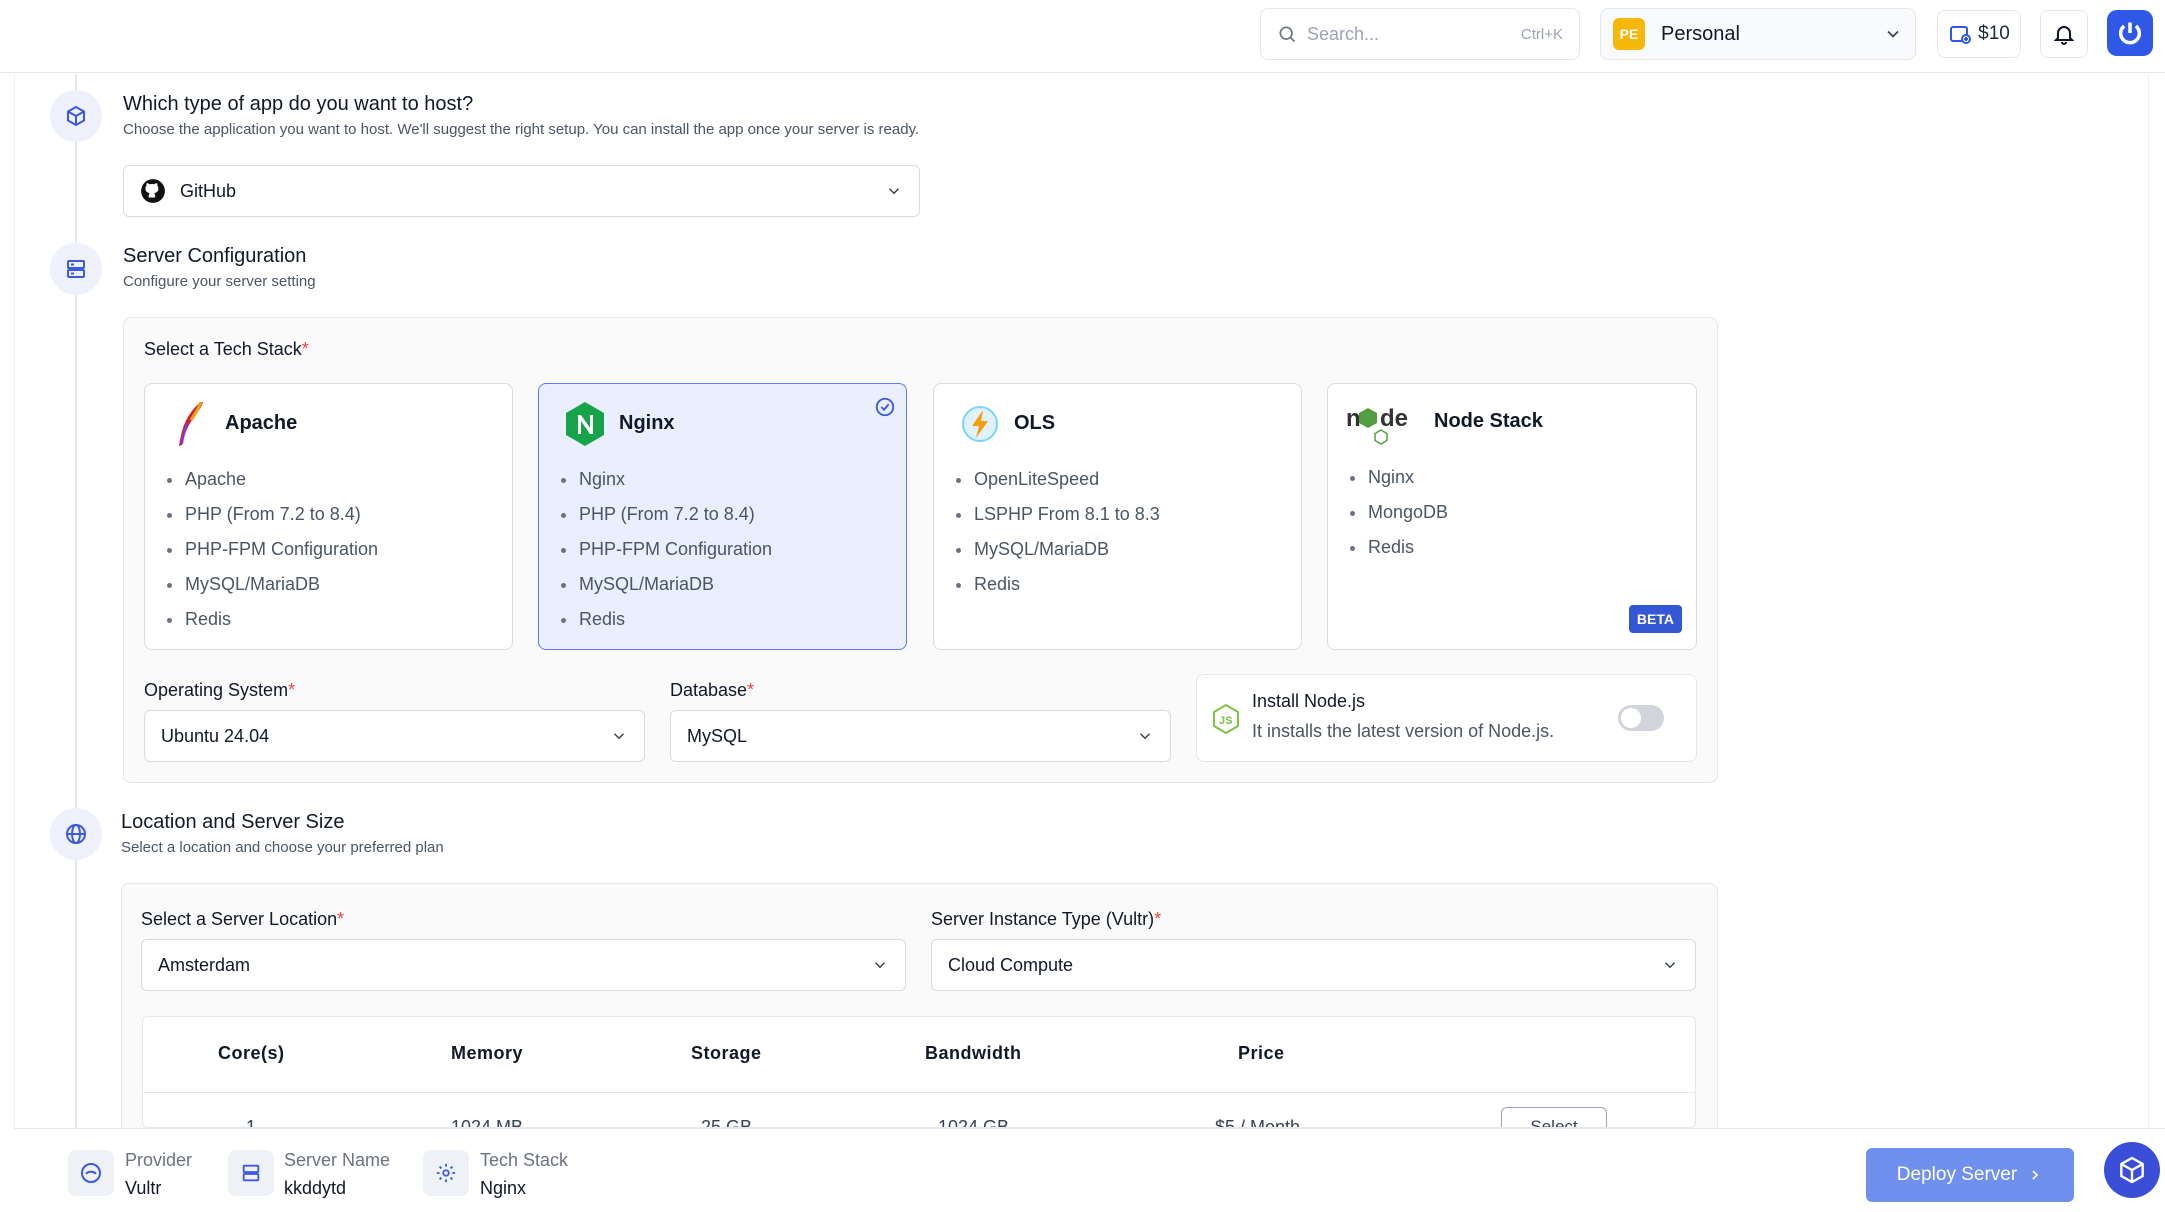 This screenshot has width=2165, height=1212. What do you see at coordinates (1957, 1174) in the screenshot?
I see `deploy-label: Deploy Server` at bounding box center [1957, 1174].